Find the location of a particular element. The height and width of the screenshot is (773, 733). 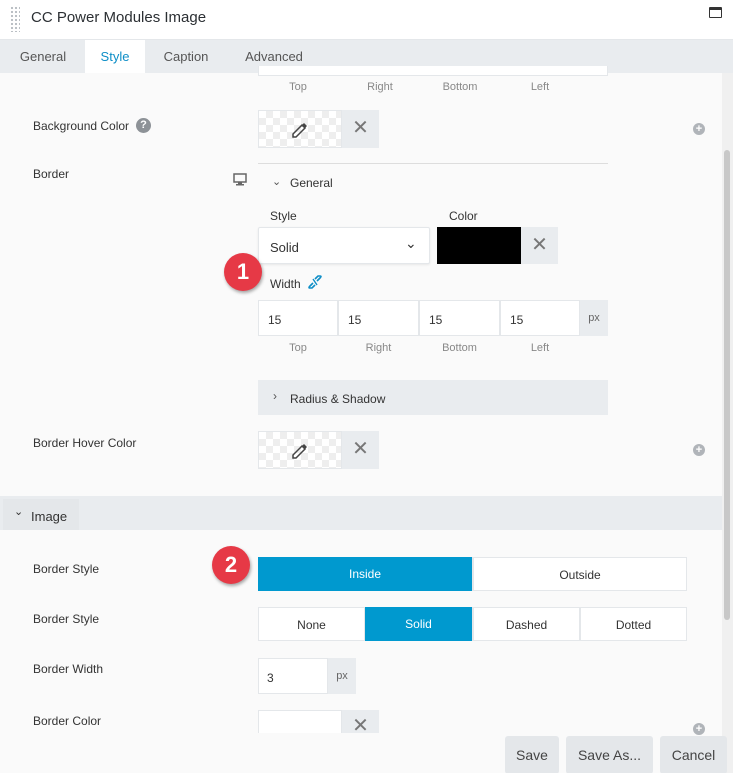

border-hover-color-label: Border Hover Color is located at coordinates (85, 443).